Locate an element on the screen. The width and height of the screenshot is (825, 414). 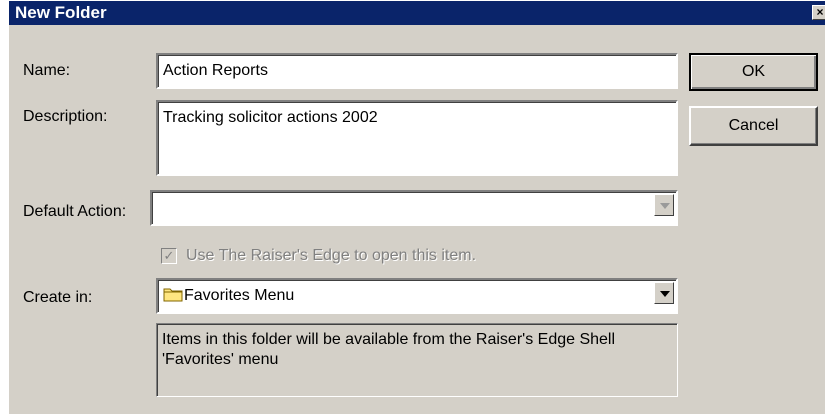
create-in-dropdown: Favorites Menu is located at coordinates (417, 296).